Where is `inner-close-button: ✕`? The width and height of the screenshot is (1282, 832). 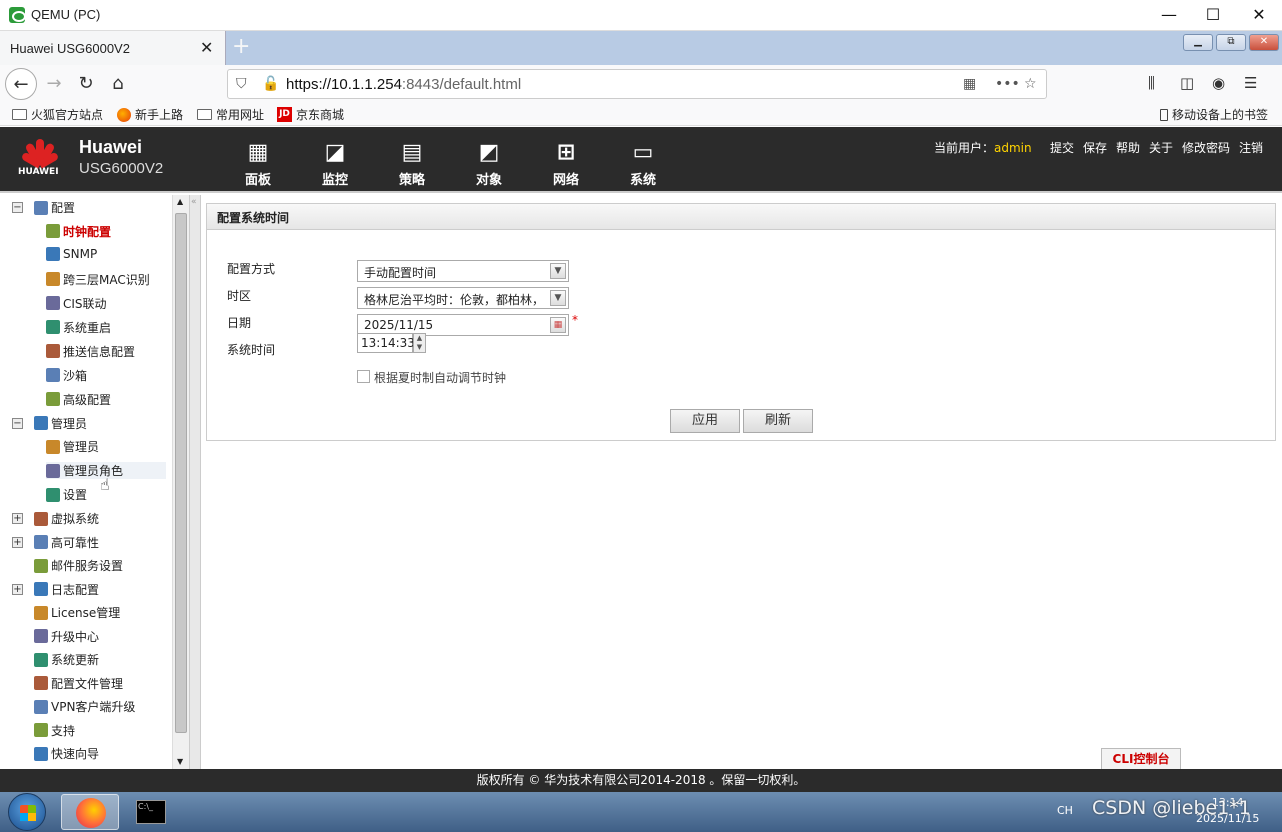 inner-close-button: ✕ is located at coordinates (1264, 42).